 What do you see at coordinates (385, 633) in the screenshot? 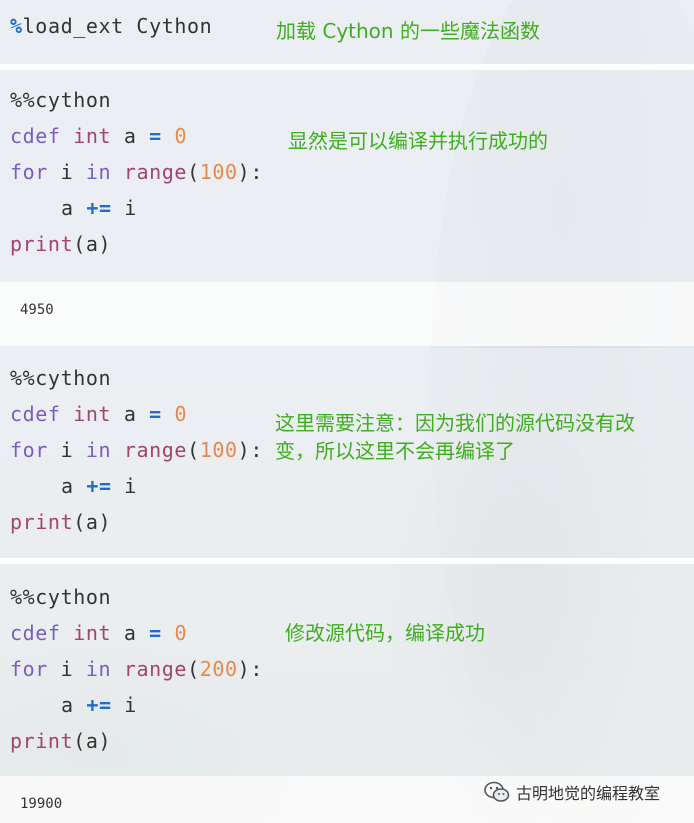
I see `annotation-note: 修改源代码，编译成功` at bounding box center [385, 633].